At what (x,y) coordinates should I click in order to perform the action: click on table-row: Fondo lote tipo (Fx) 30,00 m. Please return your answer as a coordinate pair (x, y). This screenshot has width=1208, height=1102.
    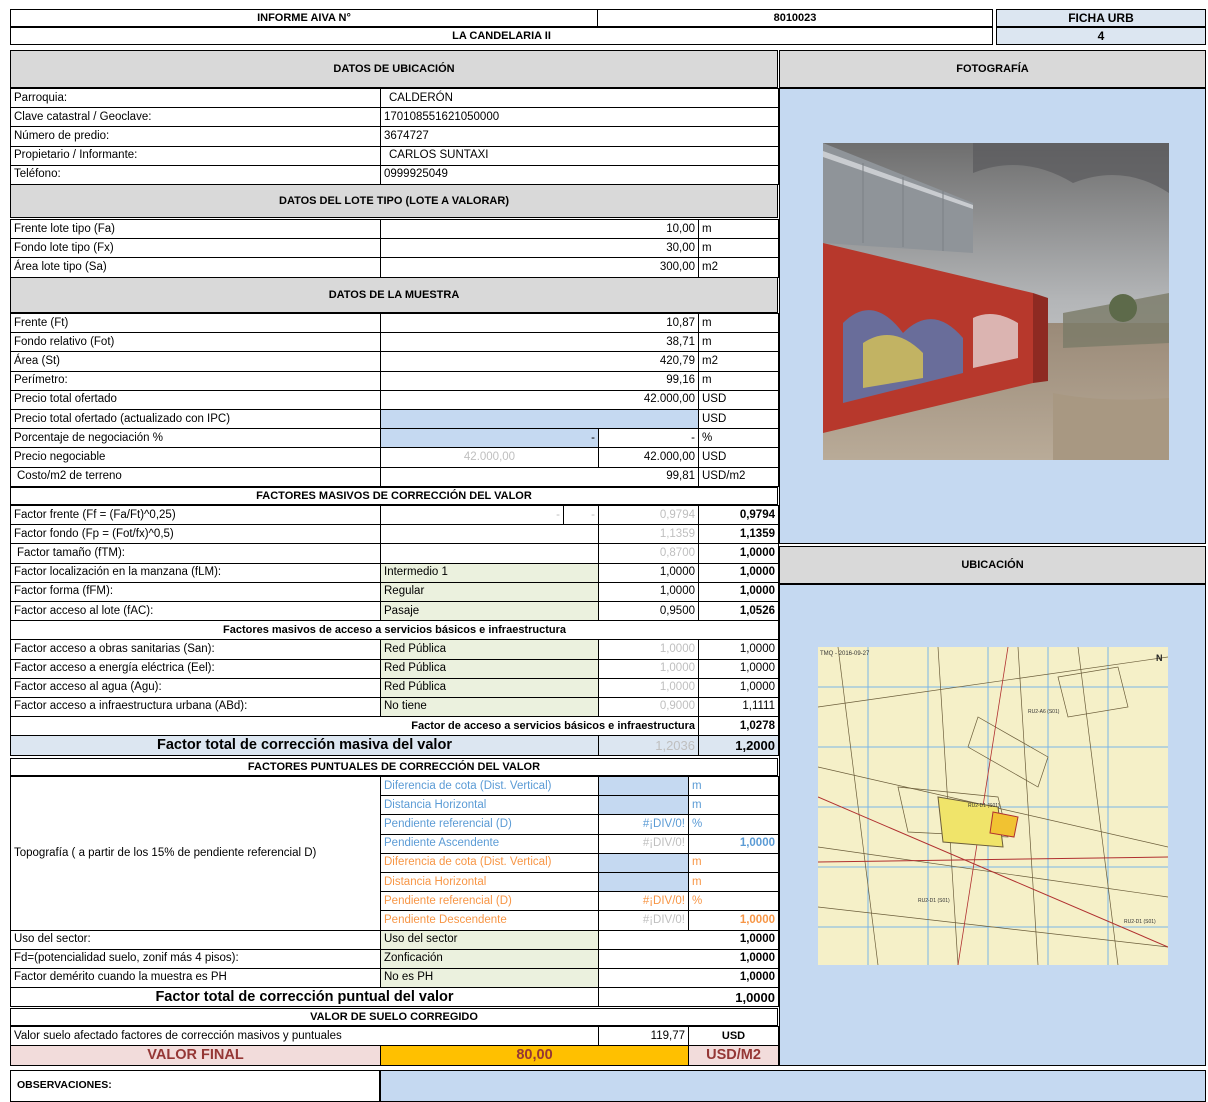
    Looking at the image, I should click on (394, 248).